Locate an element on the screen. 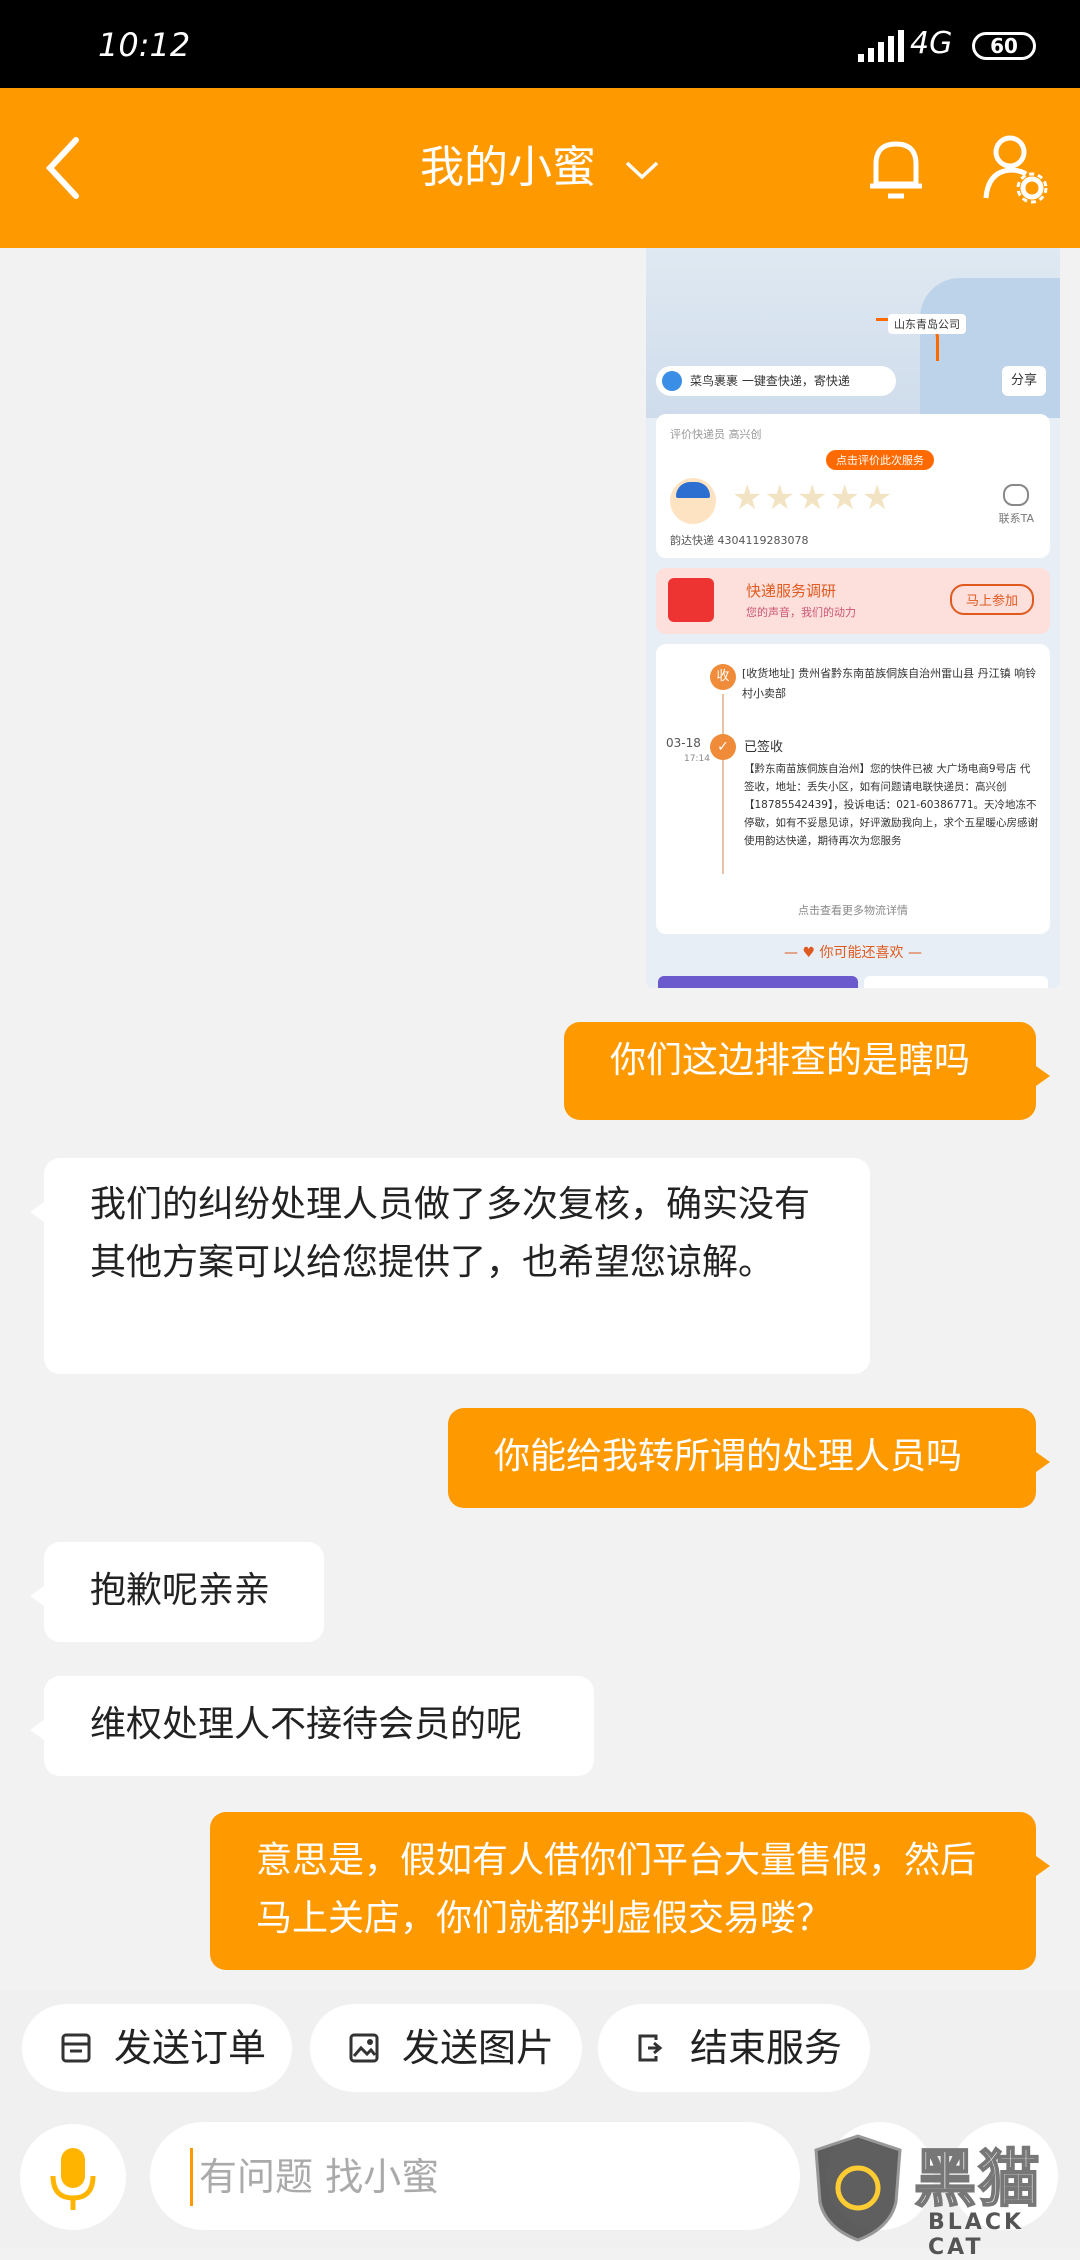 The width and height of the screenshot is (1080, 2260). user-settings-icon is located at coordinates (1015, 168).